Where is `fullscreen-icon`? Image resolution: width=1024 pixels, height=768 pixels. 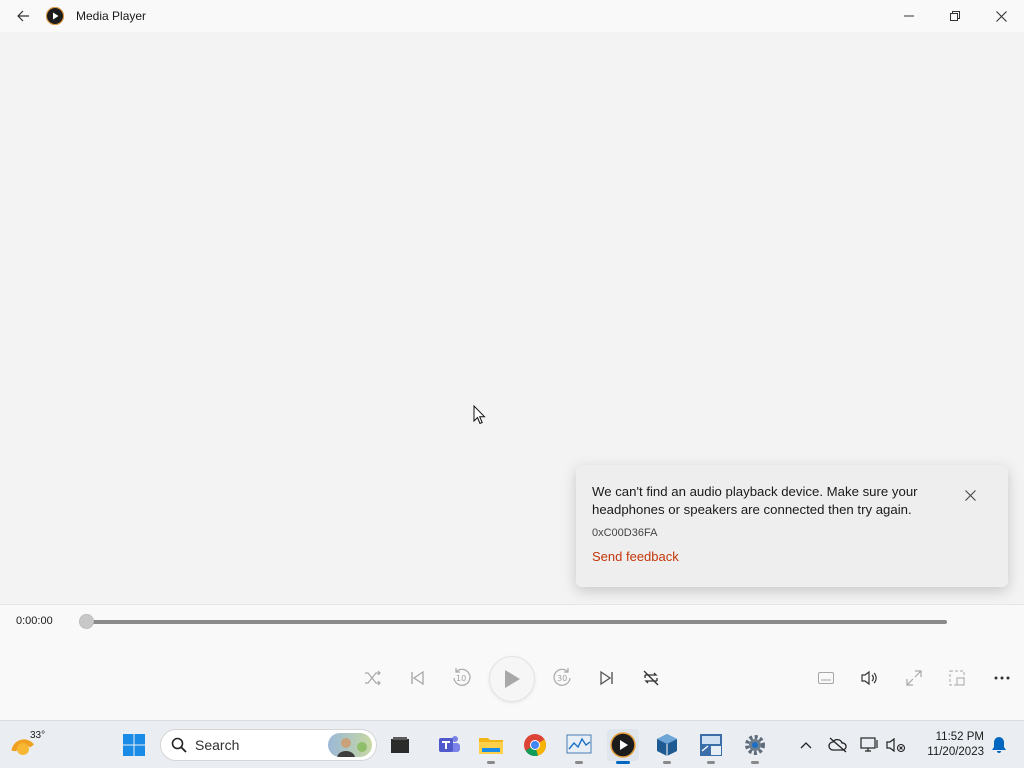
fullscreen-icon is located at coordinates (914, 678).